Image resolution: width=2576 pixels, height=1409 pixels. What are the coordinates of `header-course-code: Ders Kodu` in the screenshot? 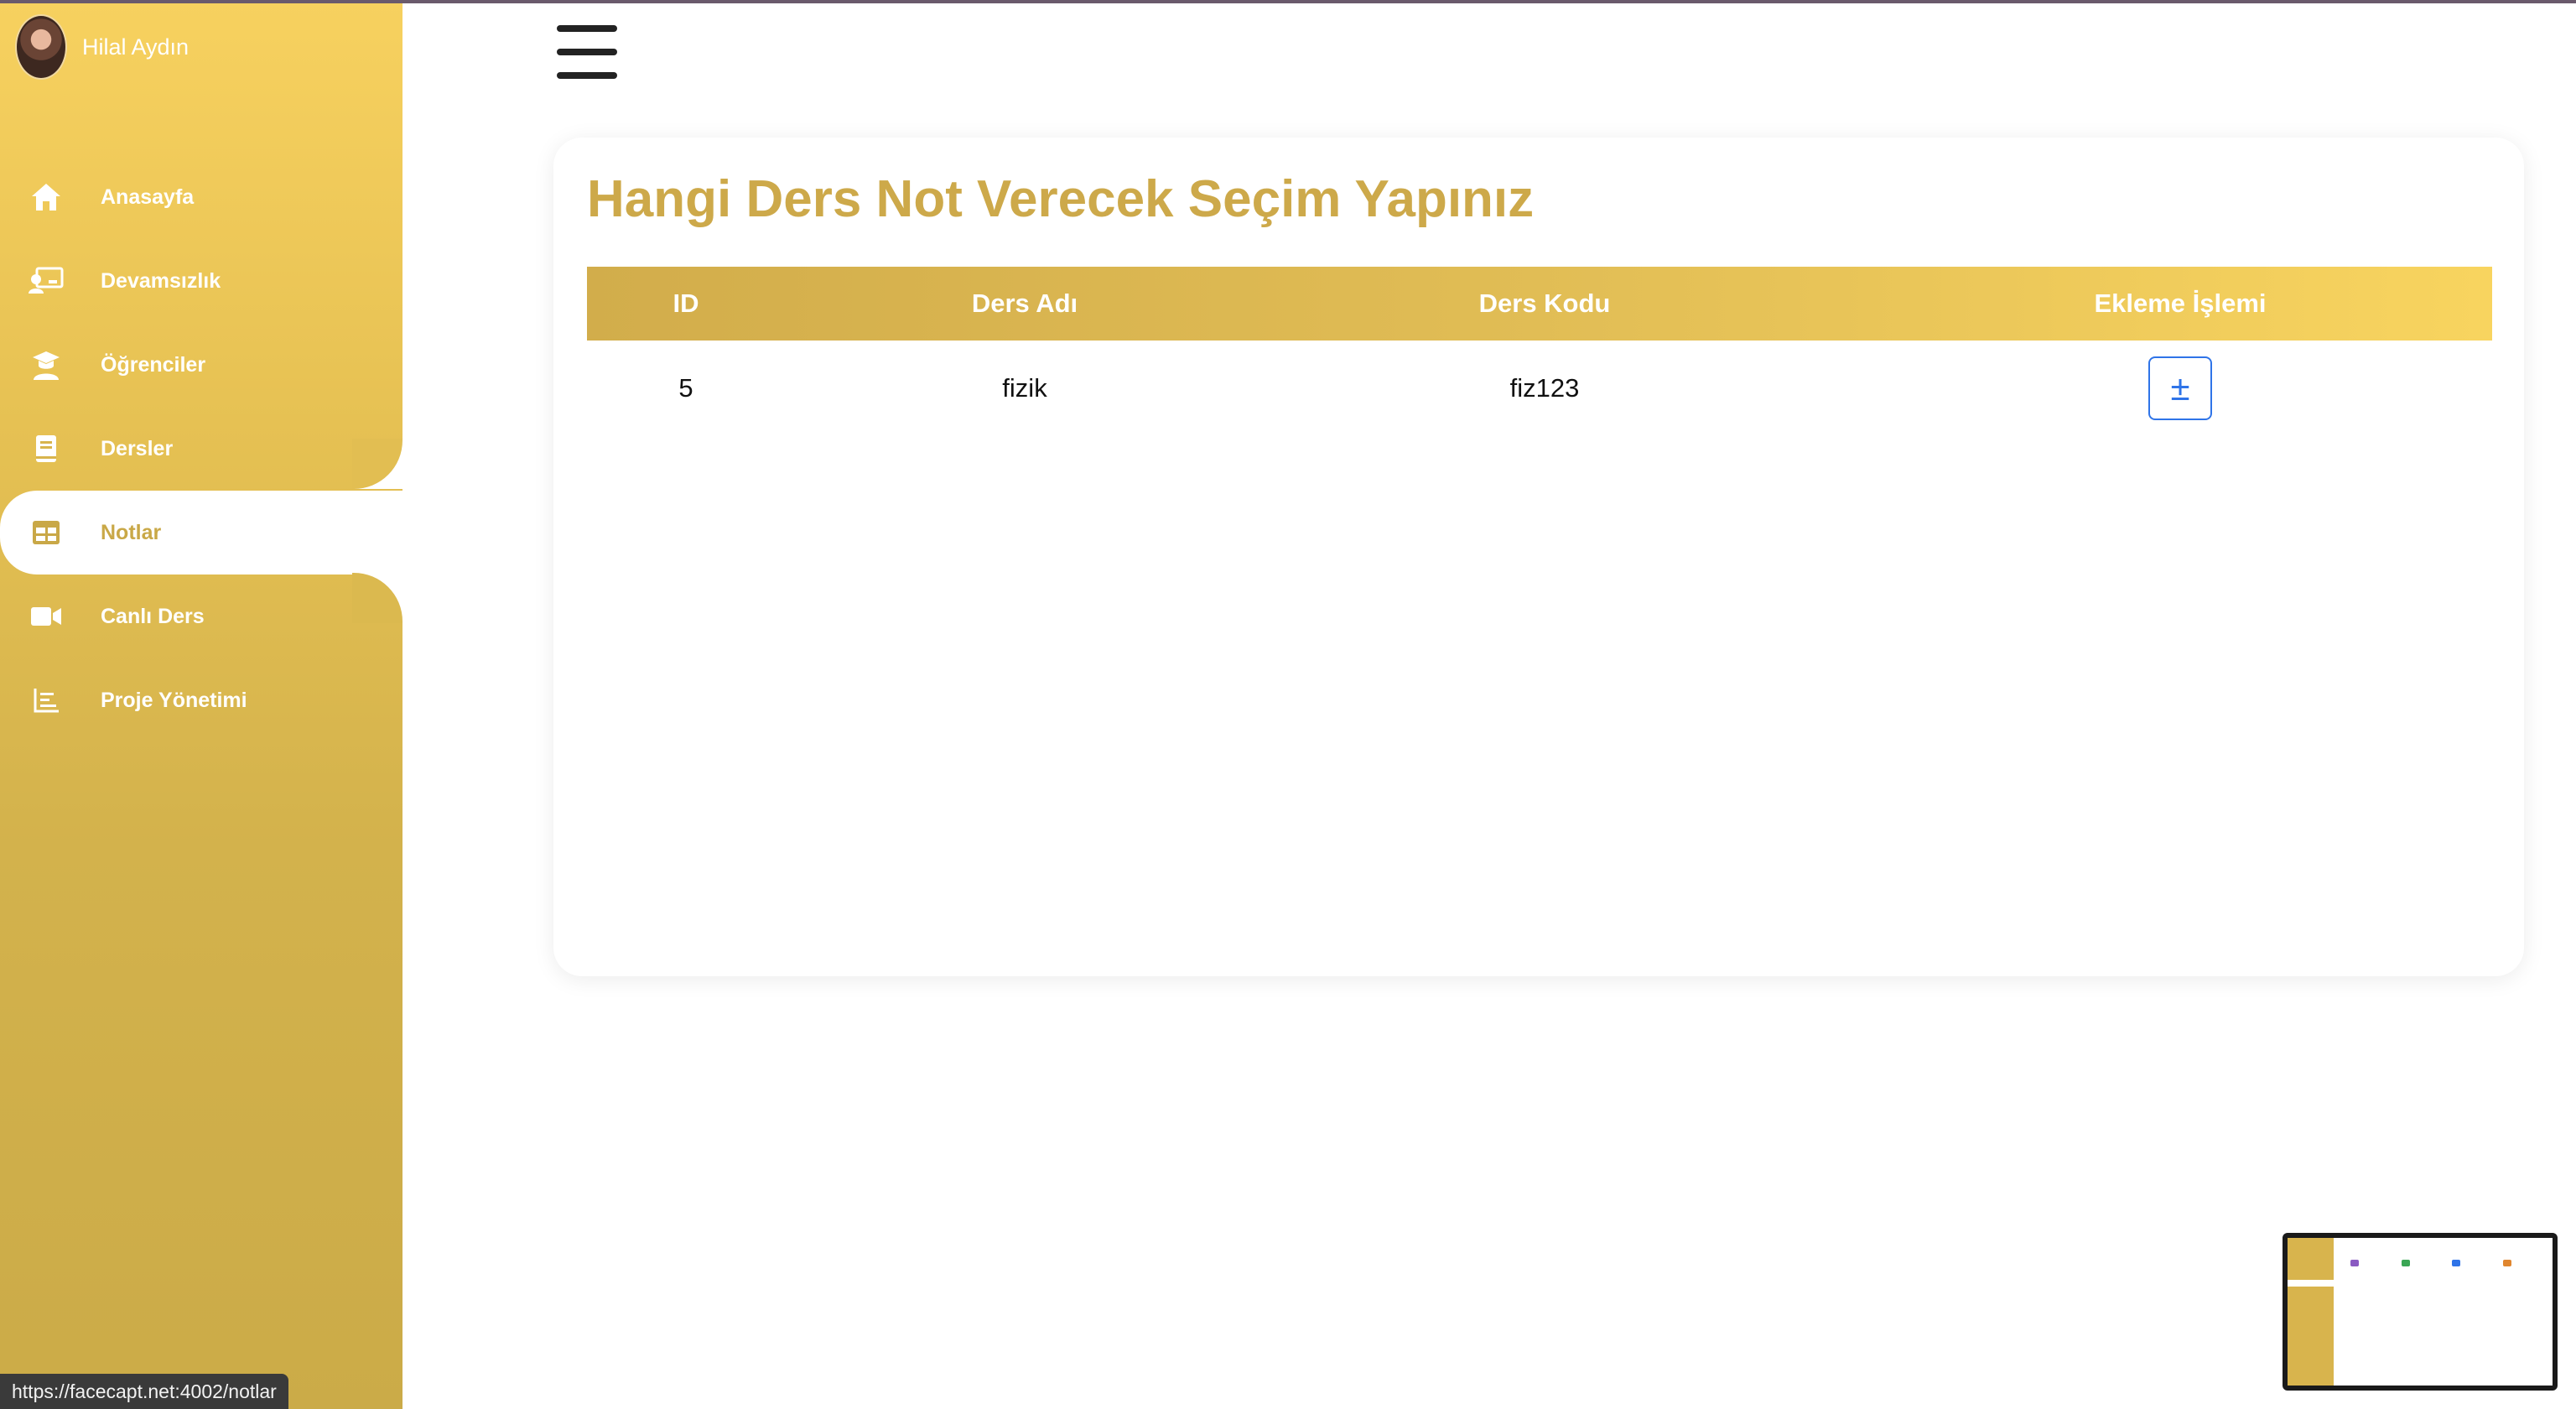 It's located at (1544, 303).